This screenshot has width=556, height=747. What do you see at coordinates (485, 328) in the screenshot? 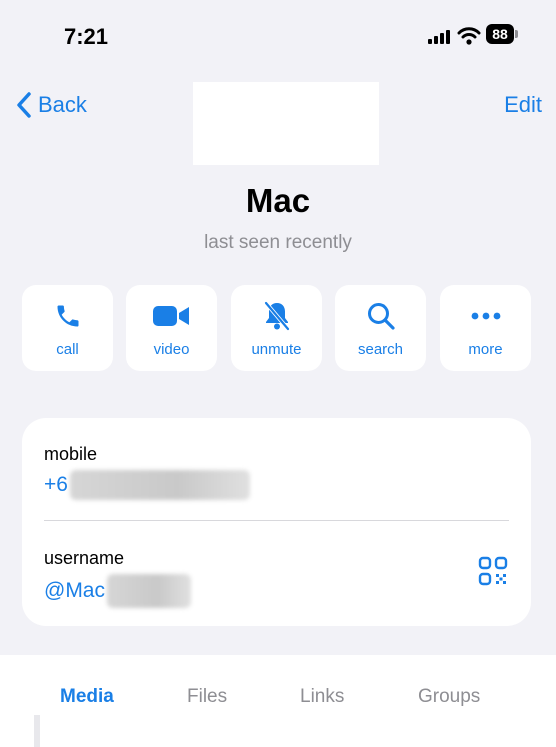
I see `more-button: more` at bounding box center [485, 328].